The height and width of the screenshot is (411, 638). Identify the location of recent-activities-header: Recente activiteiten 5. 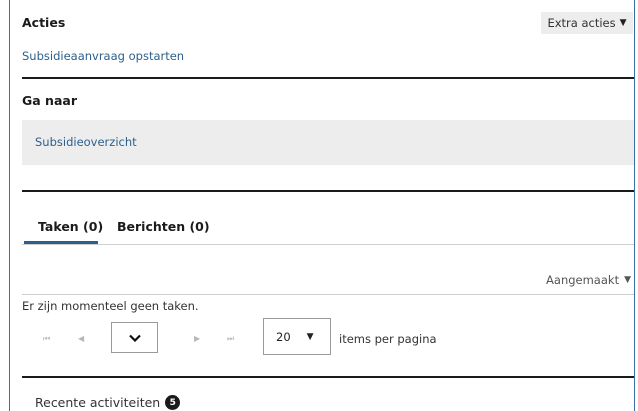
(108, 402).